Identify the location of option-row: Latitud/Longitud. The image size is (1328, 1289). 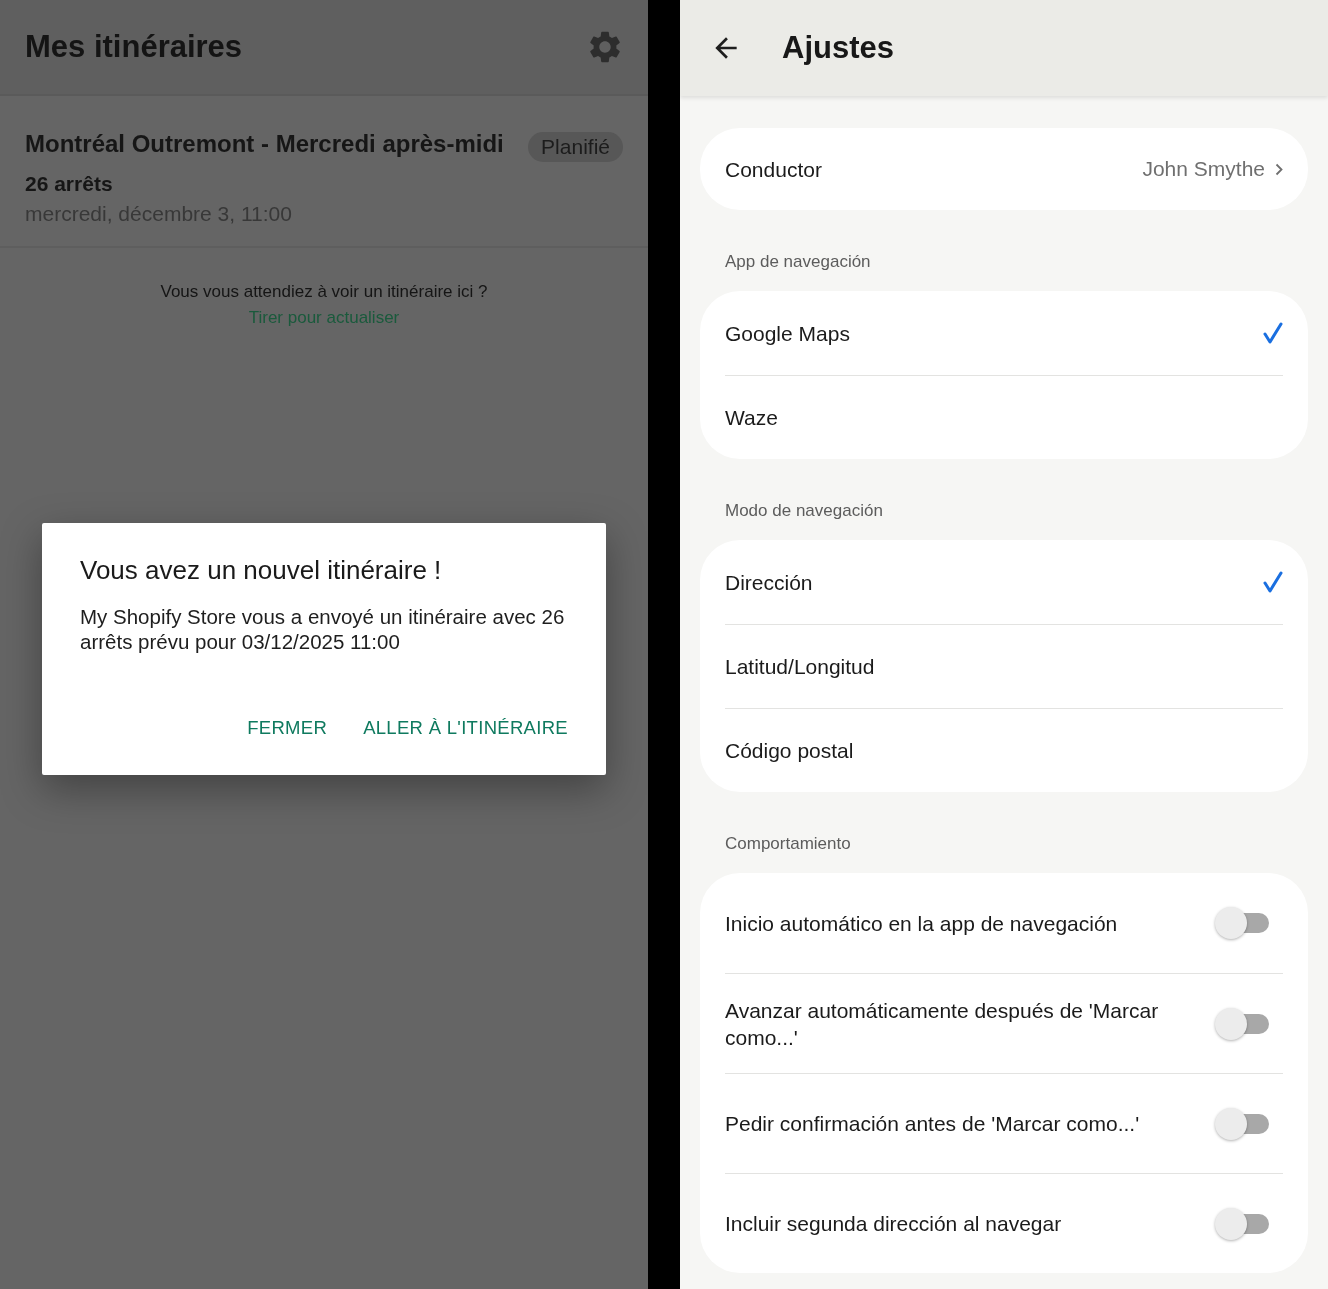
(1004, 666).